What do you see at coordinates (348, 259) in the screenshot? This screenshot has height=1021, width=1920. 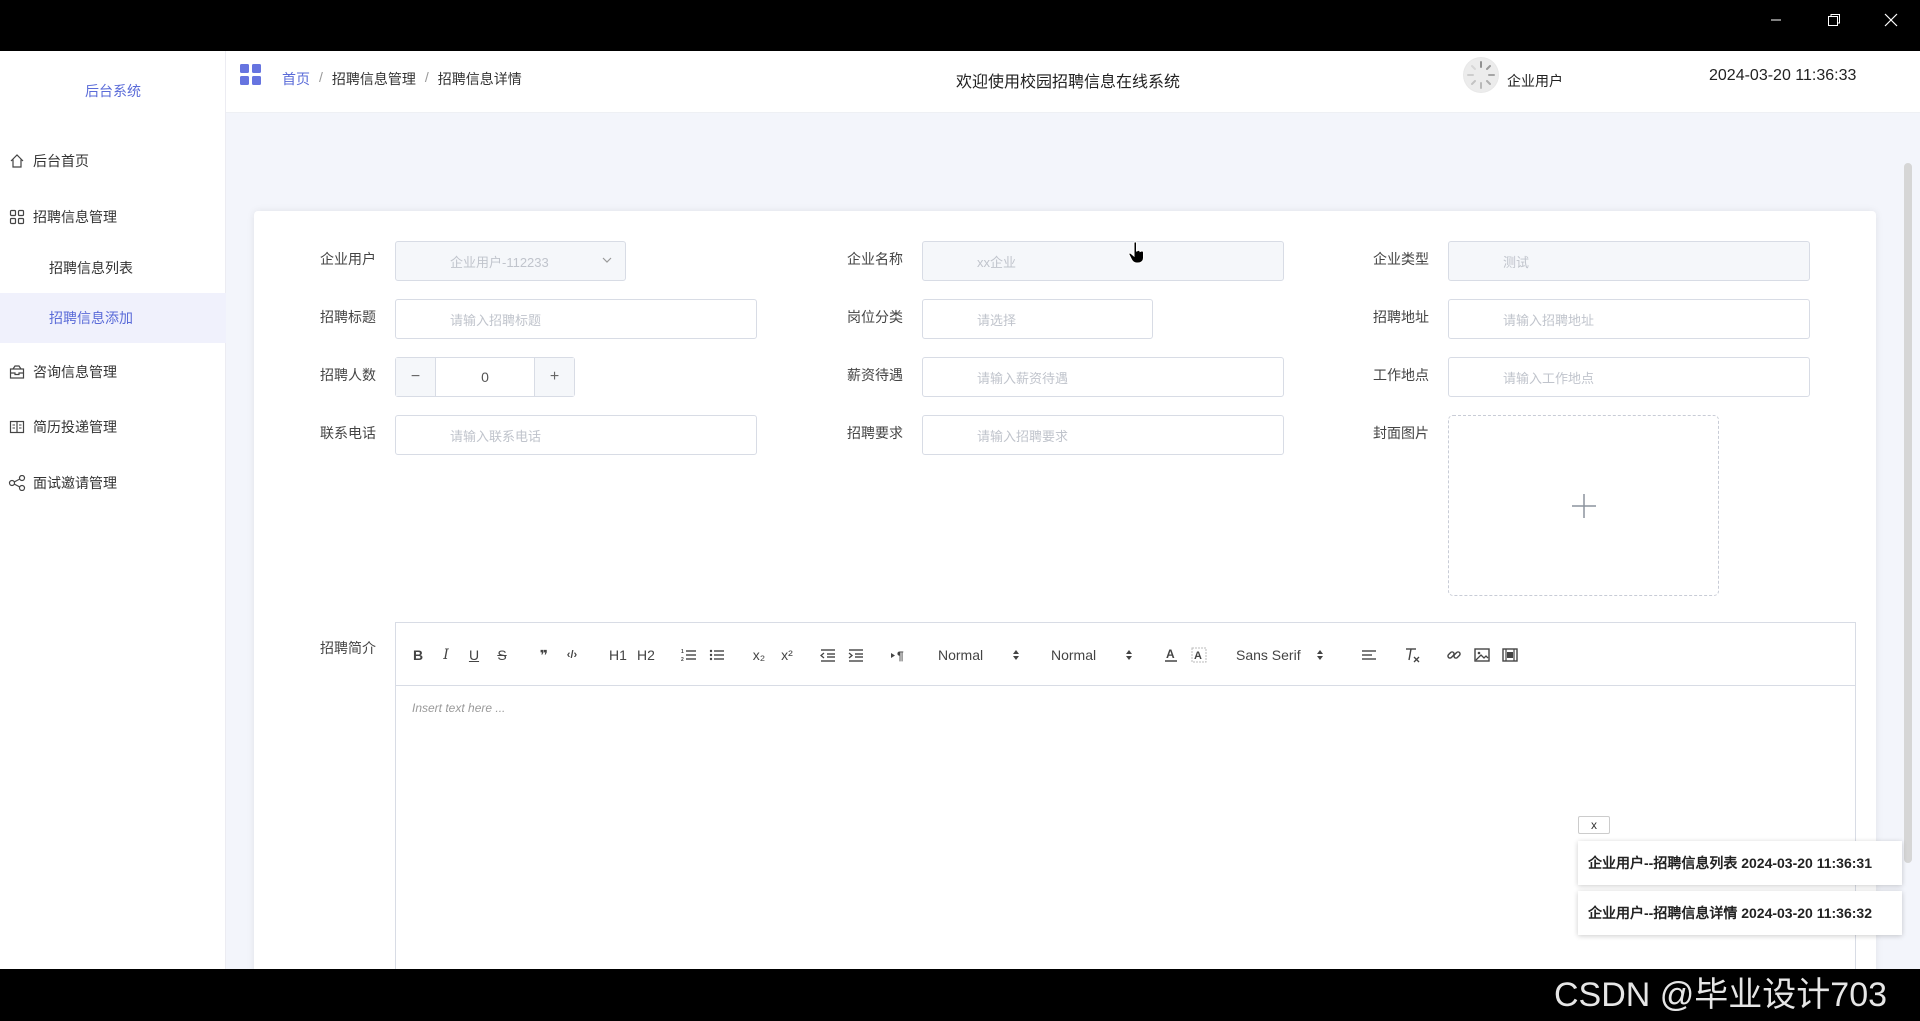 I see `company-user-label: 企业用户` at bounding box center [348, 259].